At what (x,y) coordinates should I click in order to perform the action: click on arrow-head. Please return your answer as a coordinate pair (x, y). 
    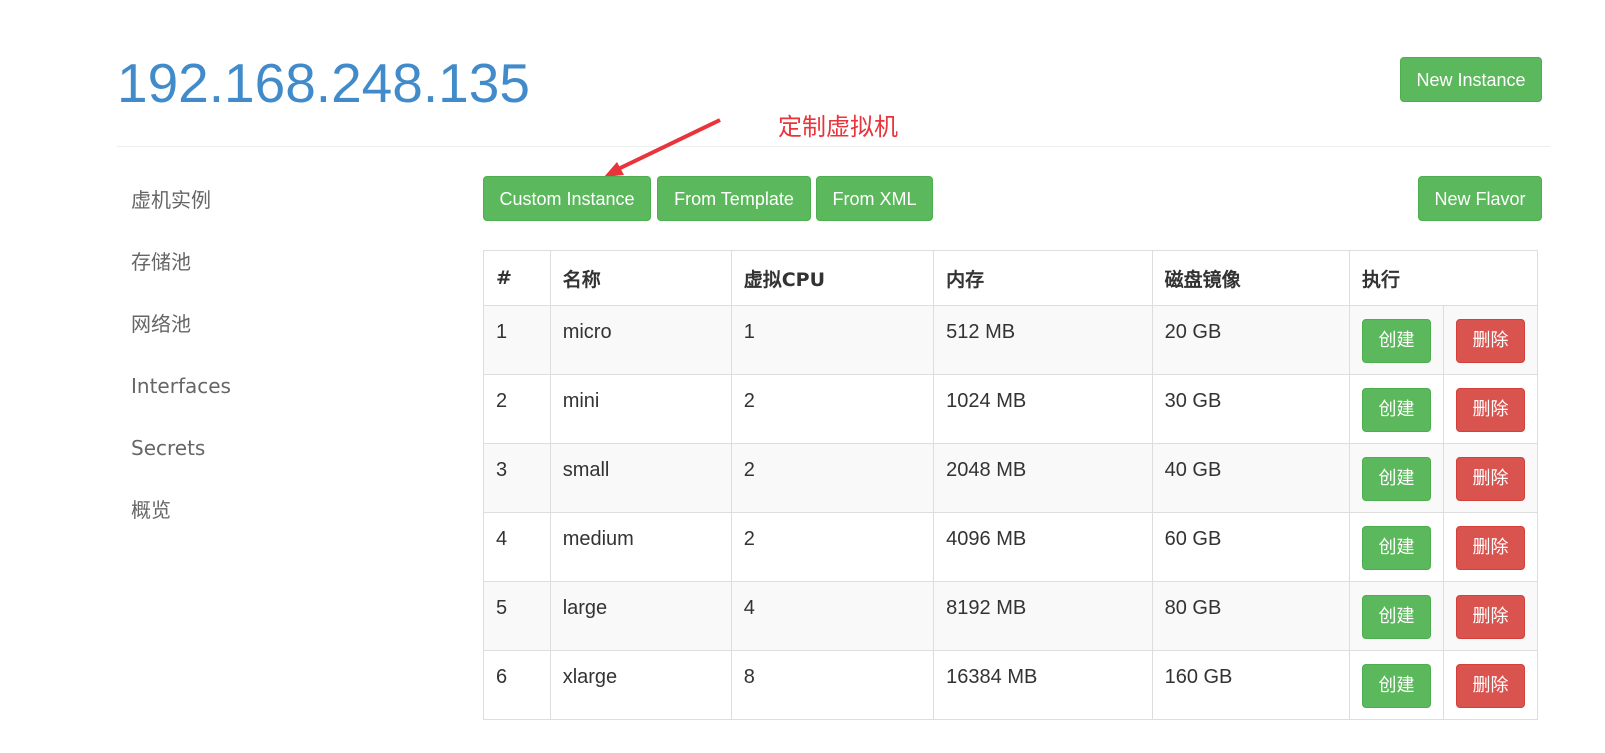
    Looking at the image, I should click on (614, 169).